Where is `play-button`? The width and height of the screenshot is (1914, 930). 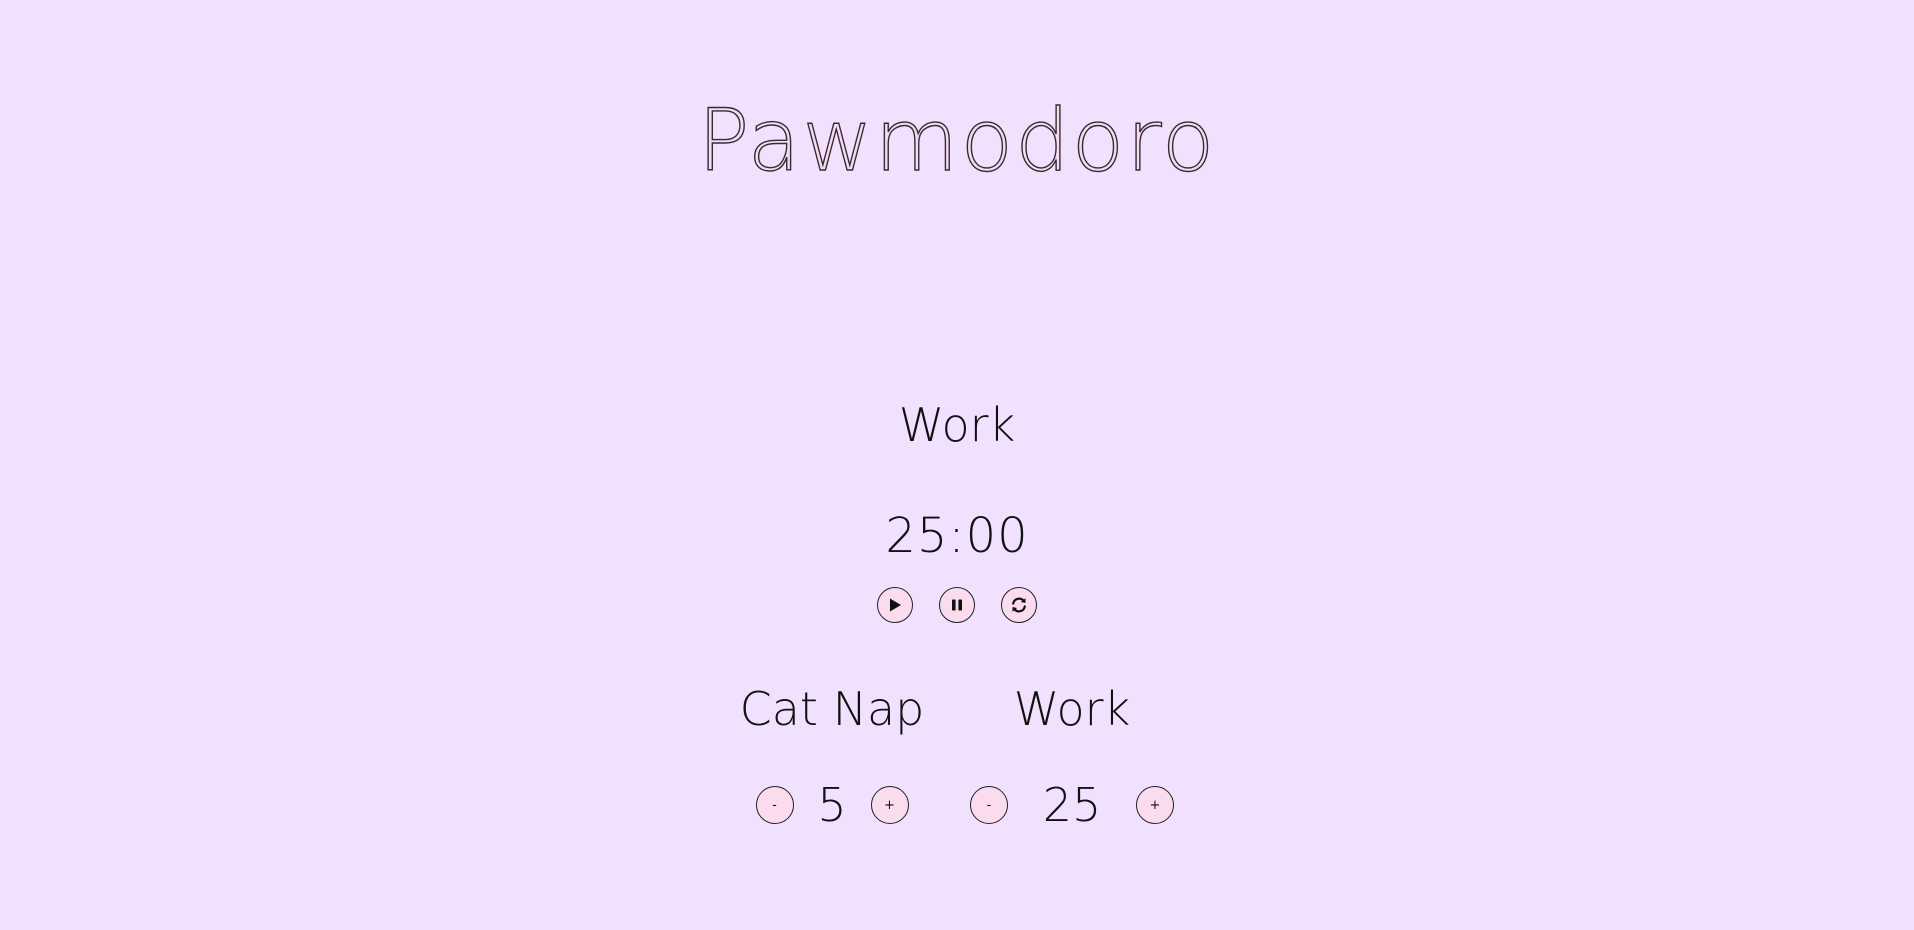 play-button is located at coordinates (895, 605).